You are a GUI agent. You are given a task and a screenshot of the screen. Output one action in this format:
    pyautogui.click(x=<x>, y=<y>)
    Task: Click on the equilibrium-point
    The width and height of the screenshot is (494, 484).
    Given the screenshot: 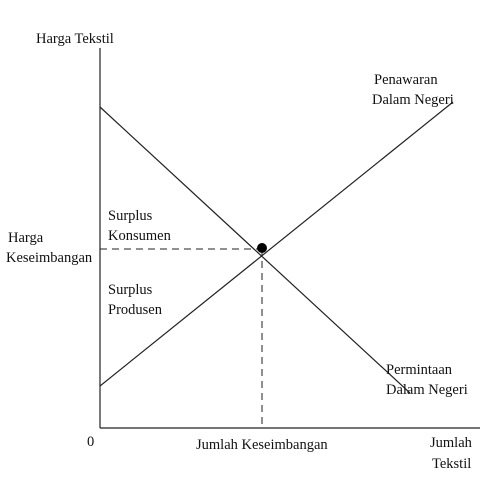 What is the action you would take?
    pyautogui.click(x=262, y=248)
    